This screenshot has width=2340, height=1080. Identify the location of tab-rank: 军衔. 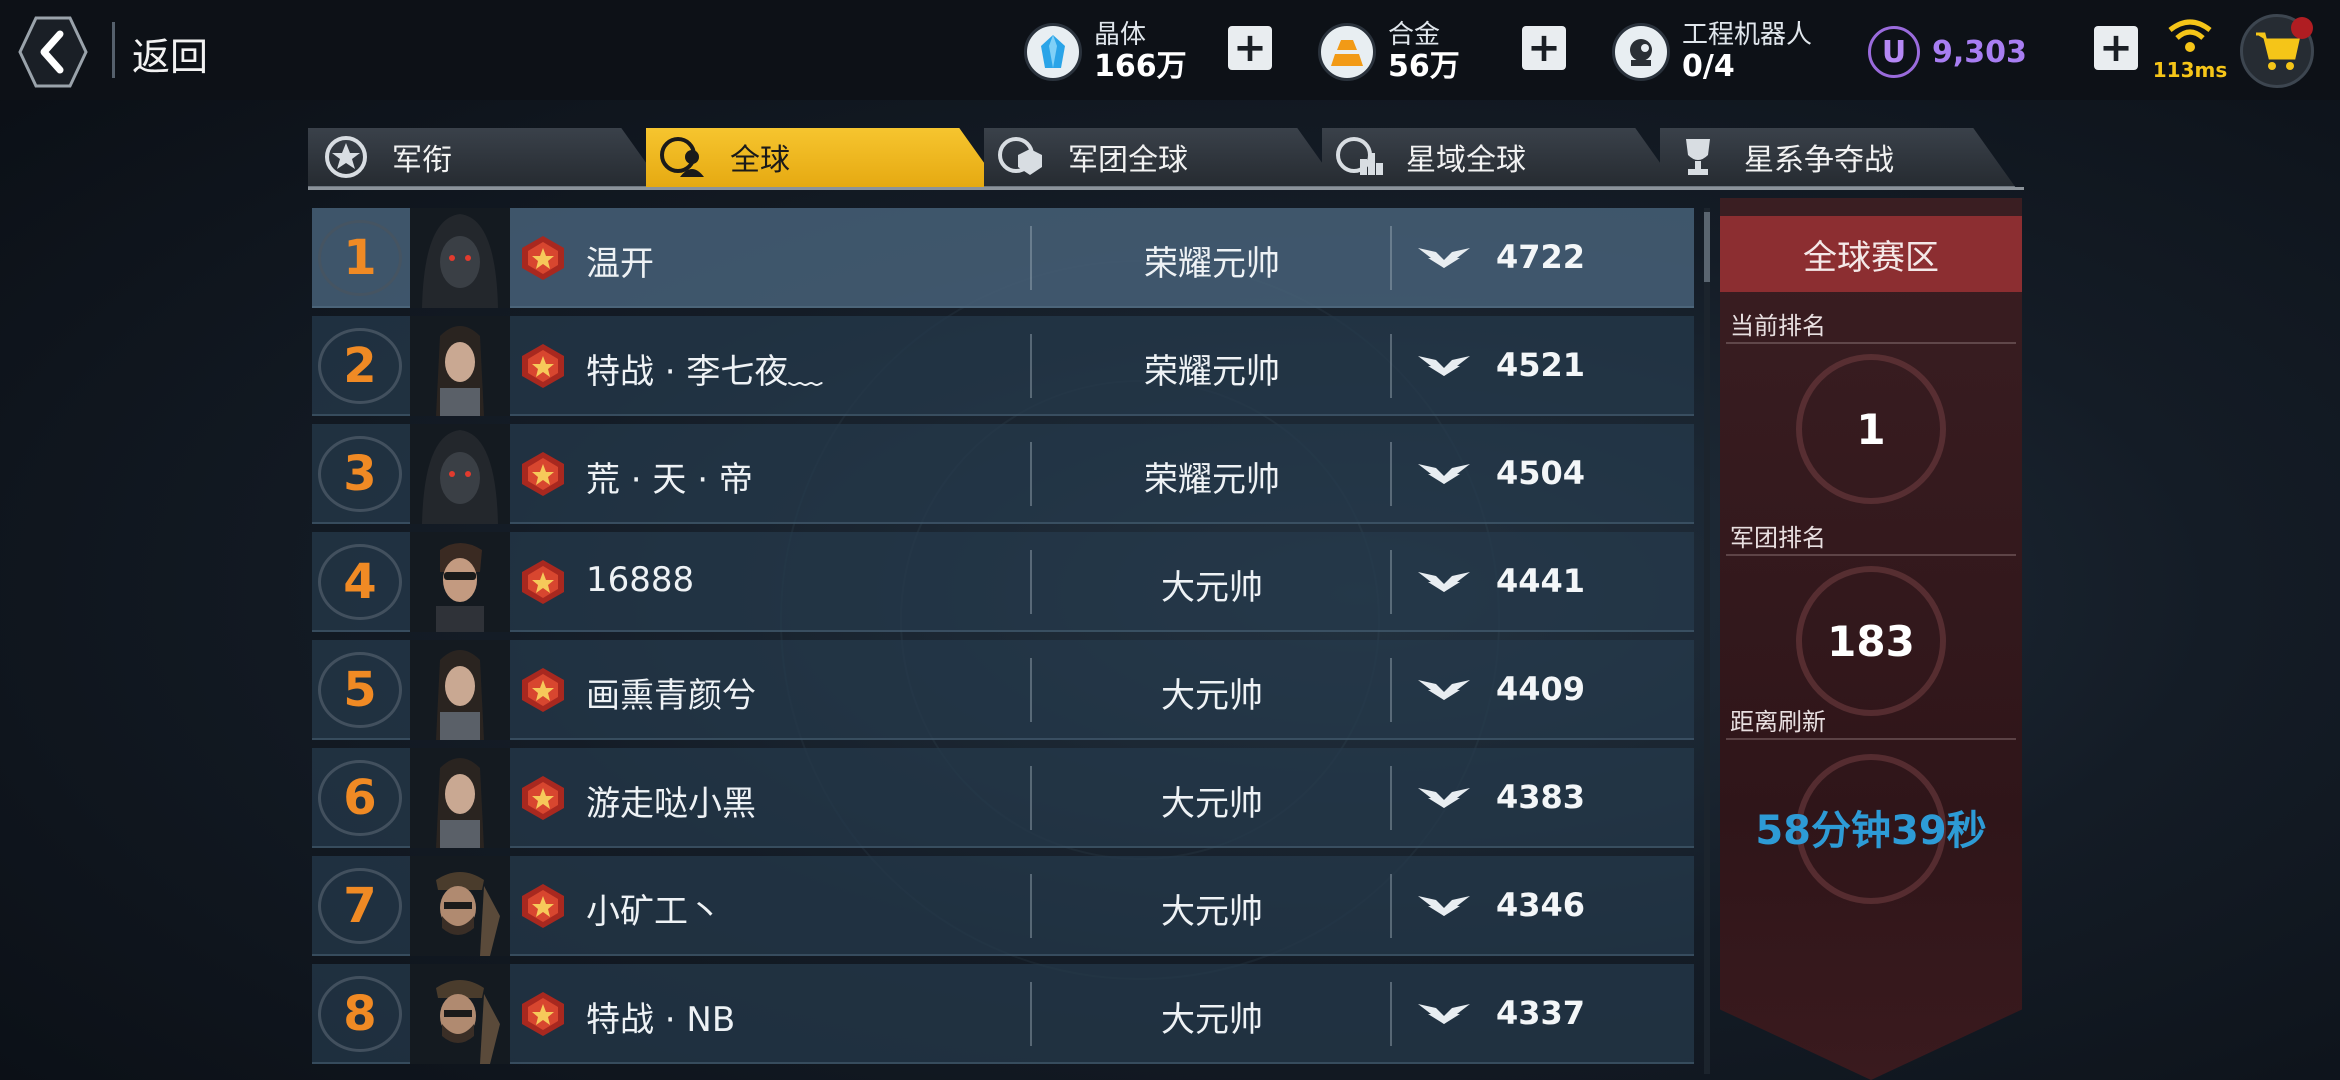
(486, 158).